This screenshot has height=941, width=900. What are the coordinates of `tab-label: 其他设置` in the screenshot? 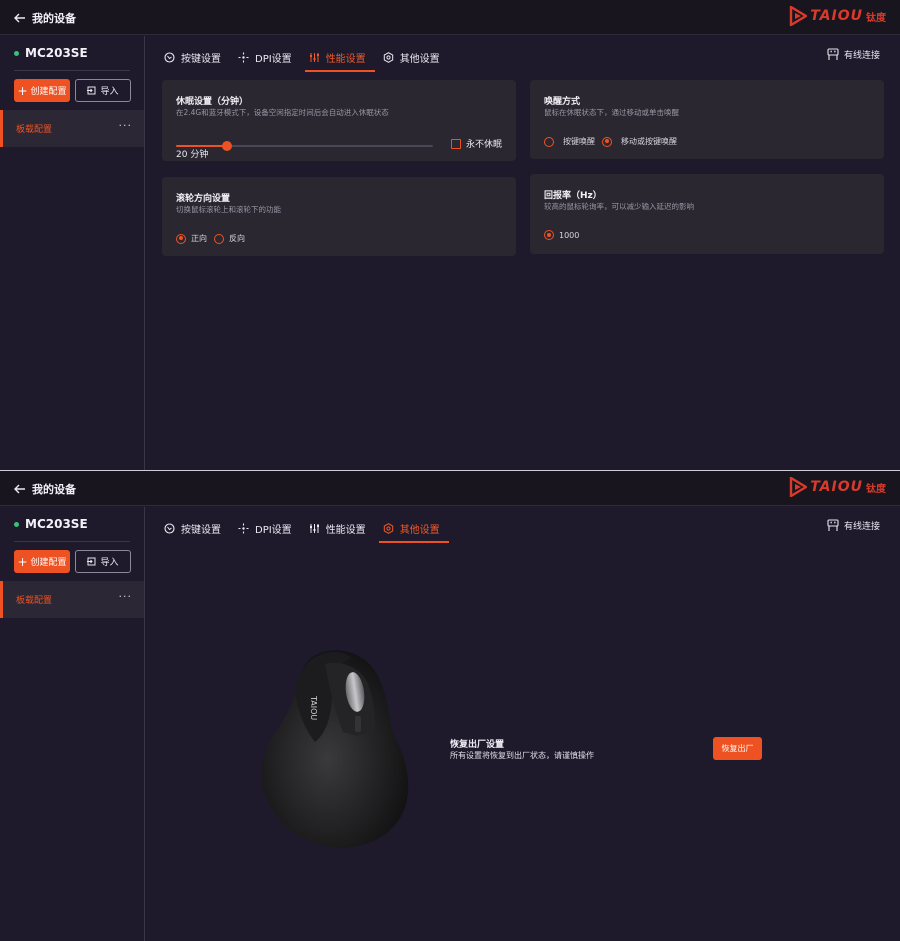 It's located at (419, 59).